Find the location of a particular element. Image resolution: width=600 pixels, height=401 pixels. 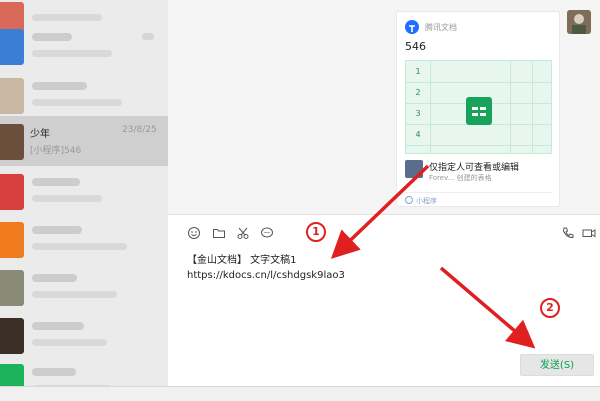

access-subtitle: Forev... 创建的表格 is located at coordinates (460, 178).